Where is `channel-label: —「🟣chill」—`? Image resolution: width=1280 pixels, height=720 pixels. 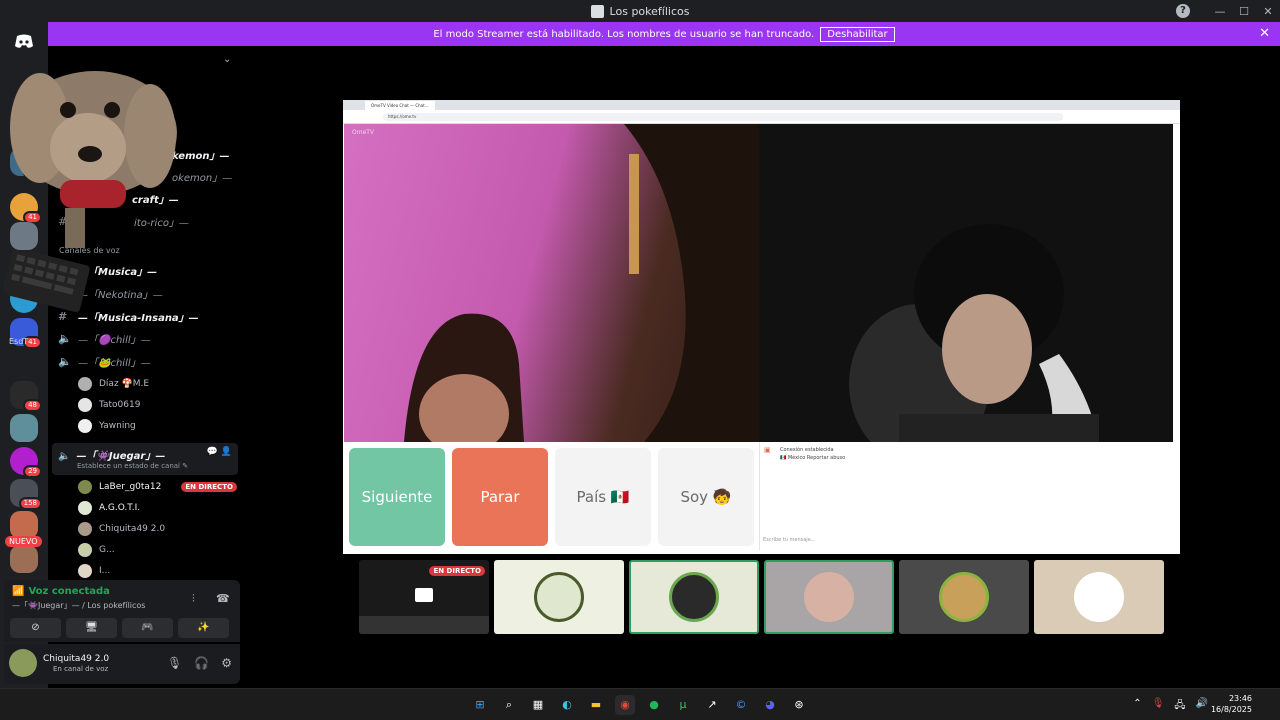
channel-label: —「🟣chill」— is located at coordinates (114, 340).